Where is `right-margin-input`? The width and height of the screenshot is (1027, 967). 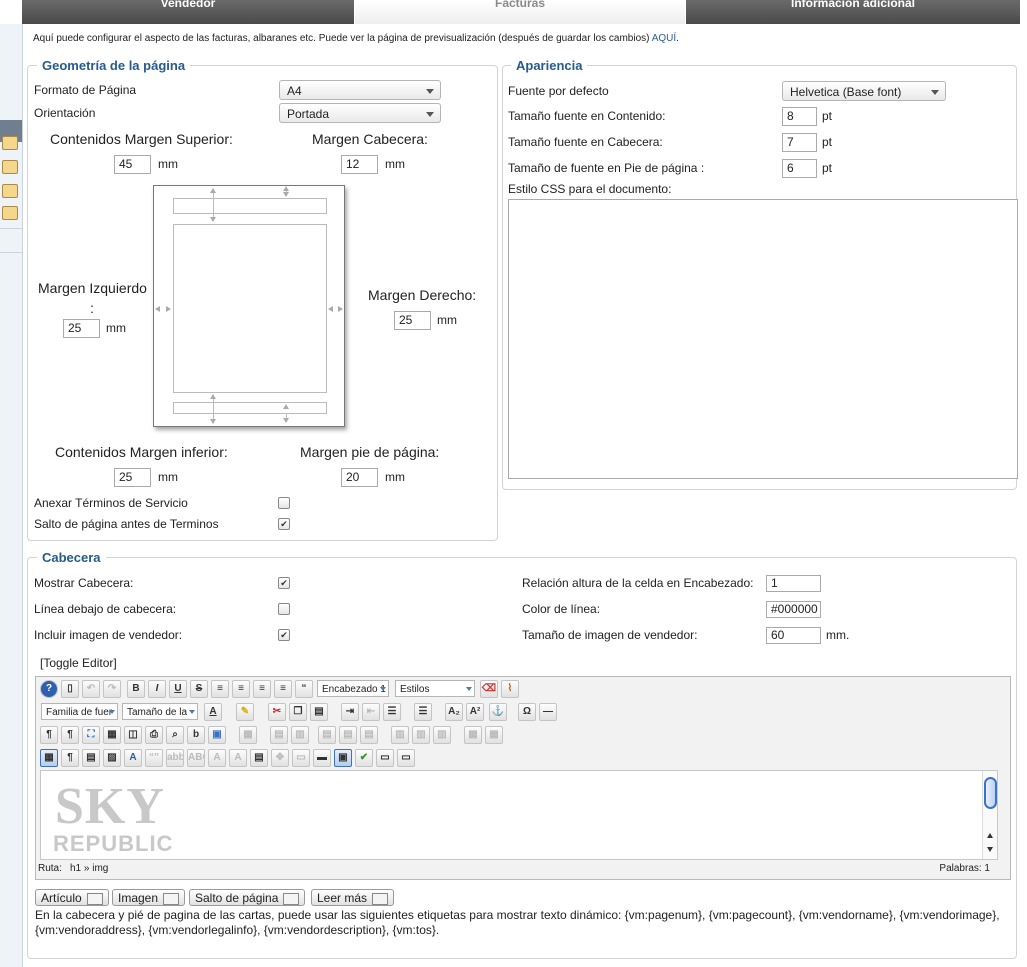 right-margin-input is located at coordinates (412, 320).